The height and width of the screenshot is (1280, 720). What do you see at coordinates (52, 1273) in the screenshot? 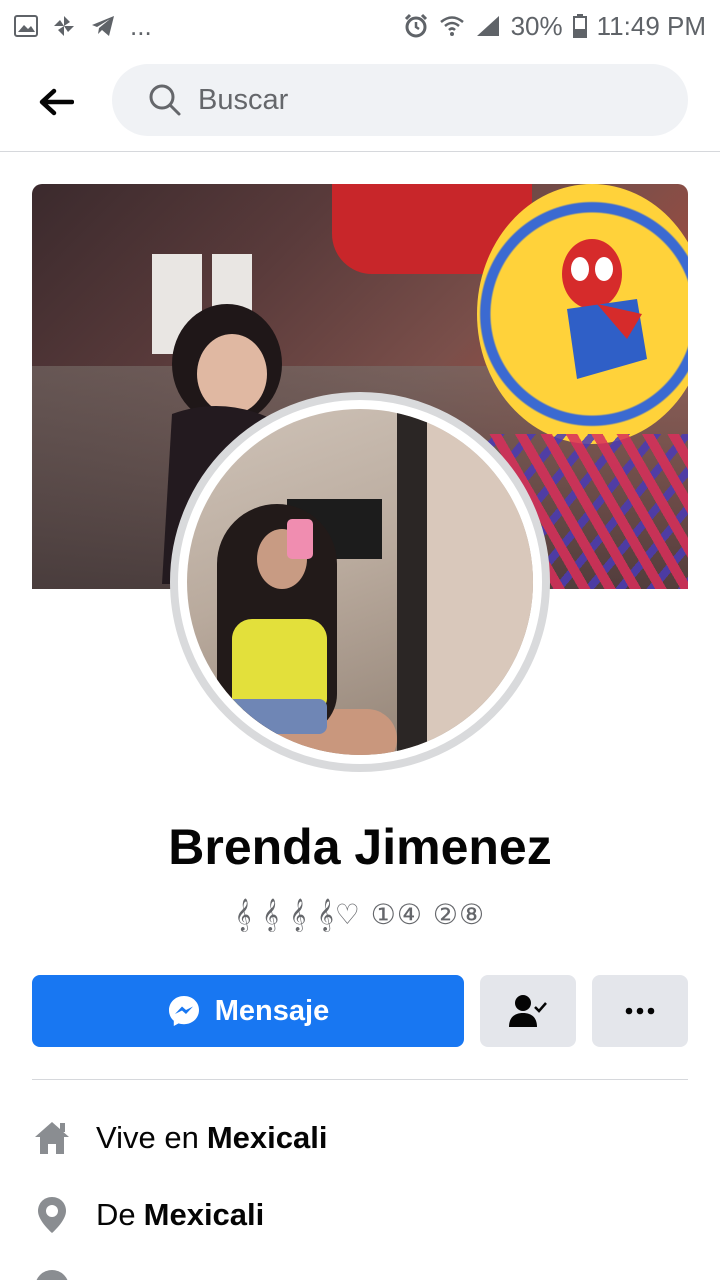
I see `clock-icon` at bounding box center [52, 1273].